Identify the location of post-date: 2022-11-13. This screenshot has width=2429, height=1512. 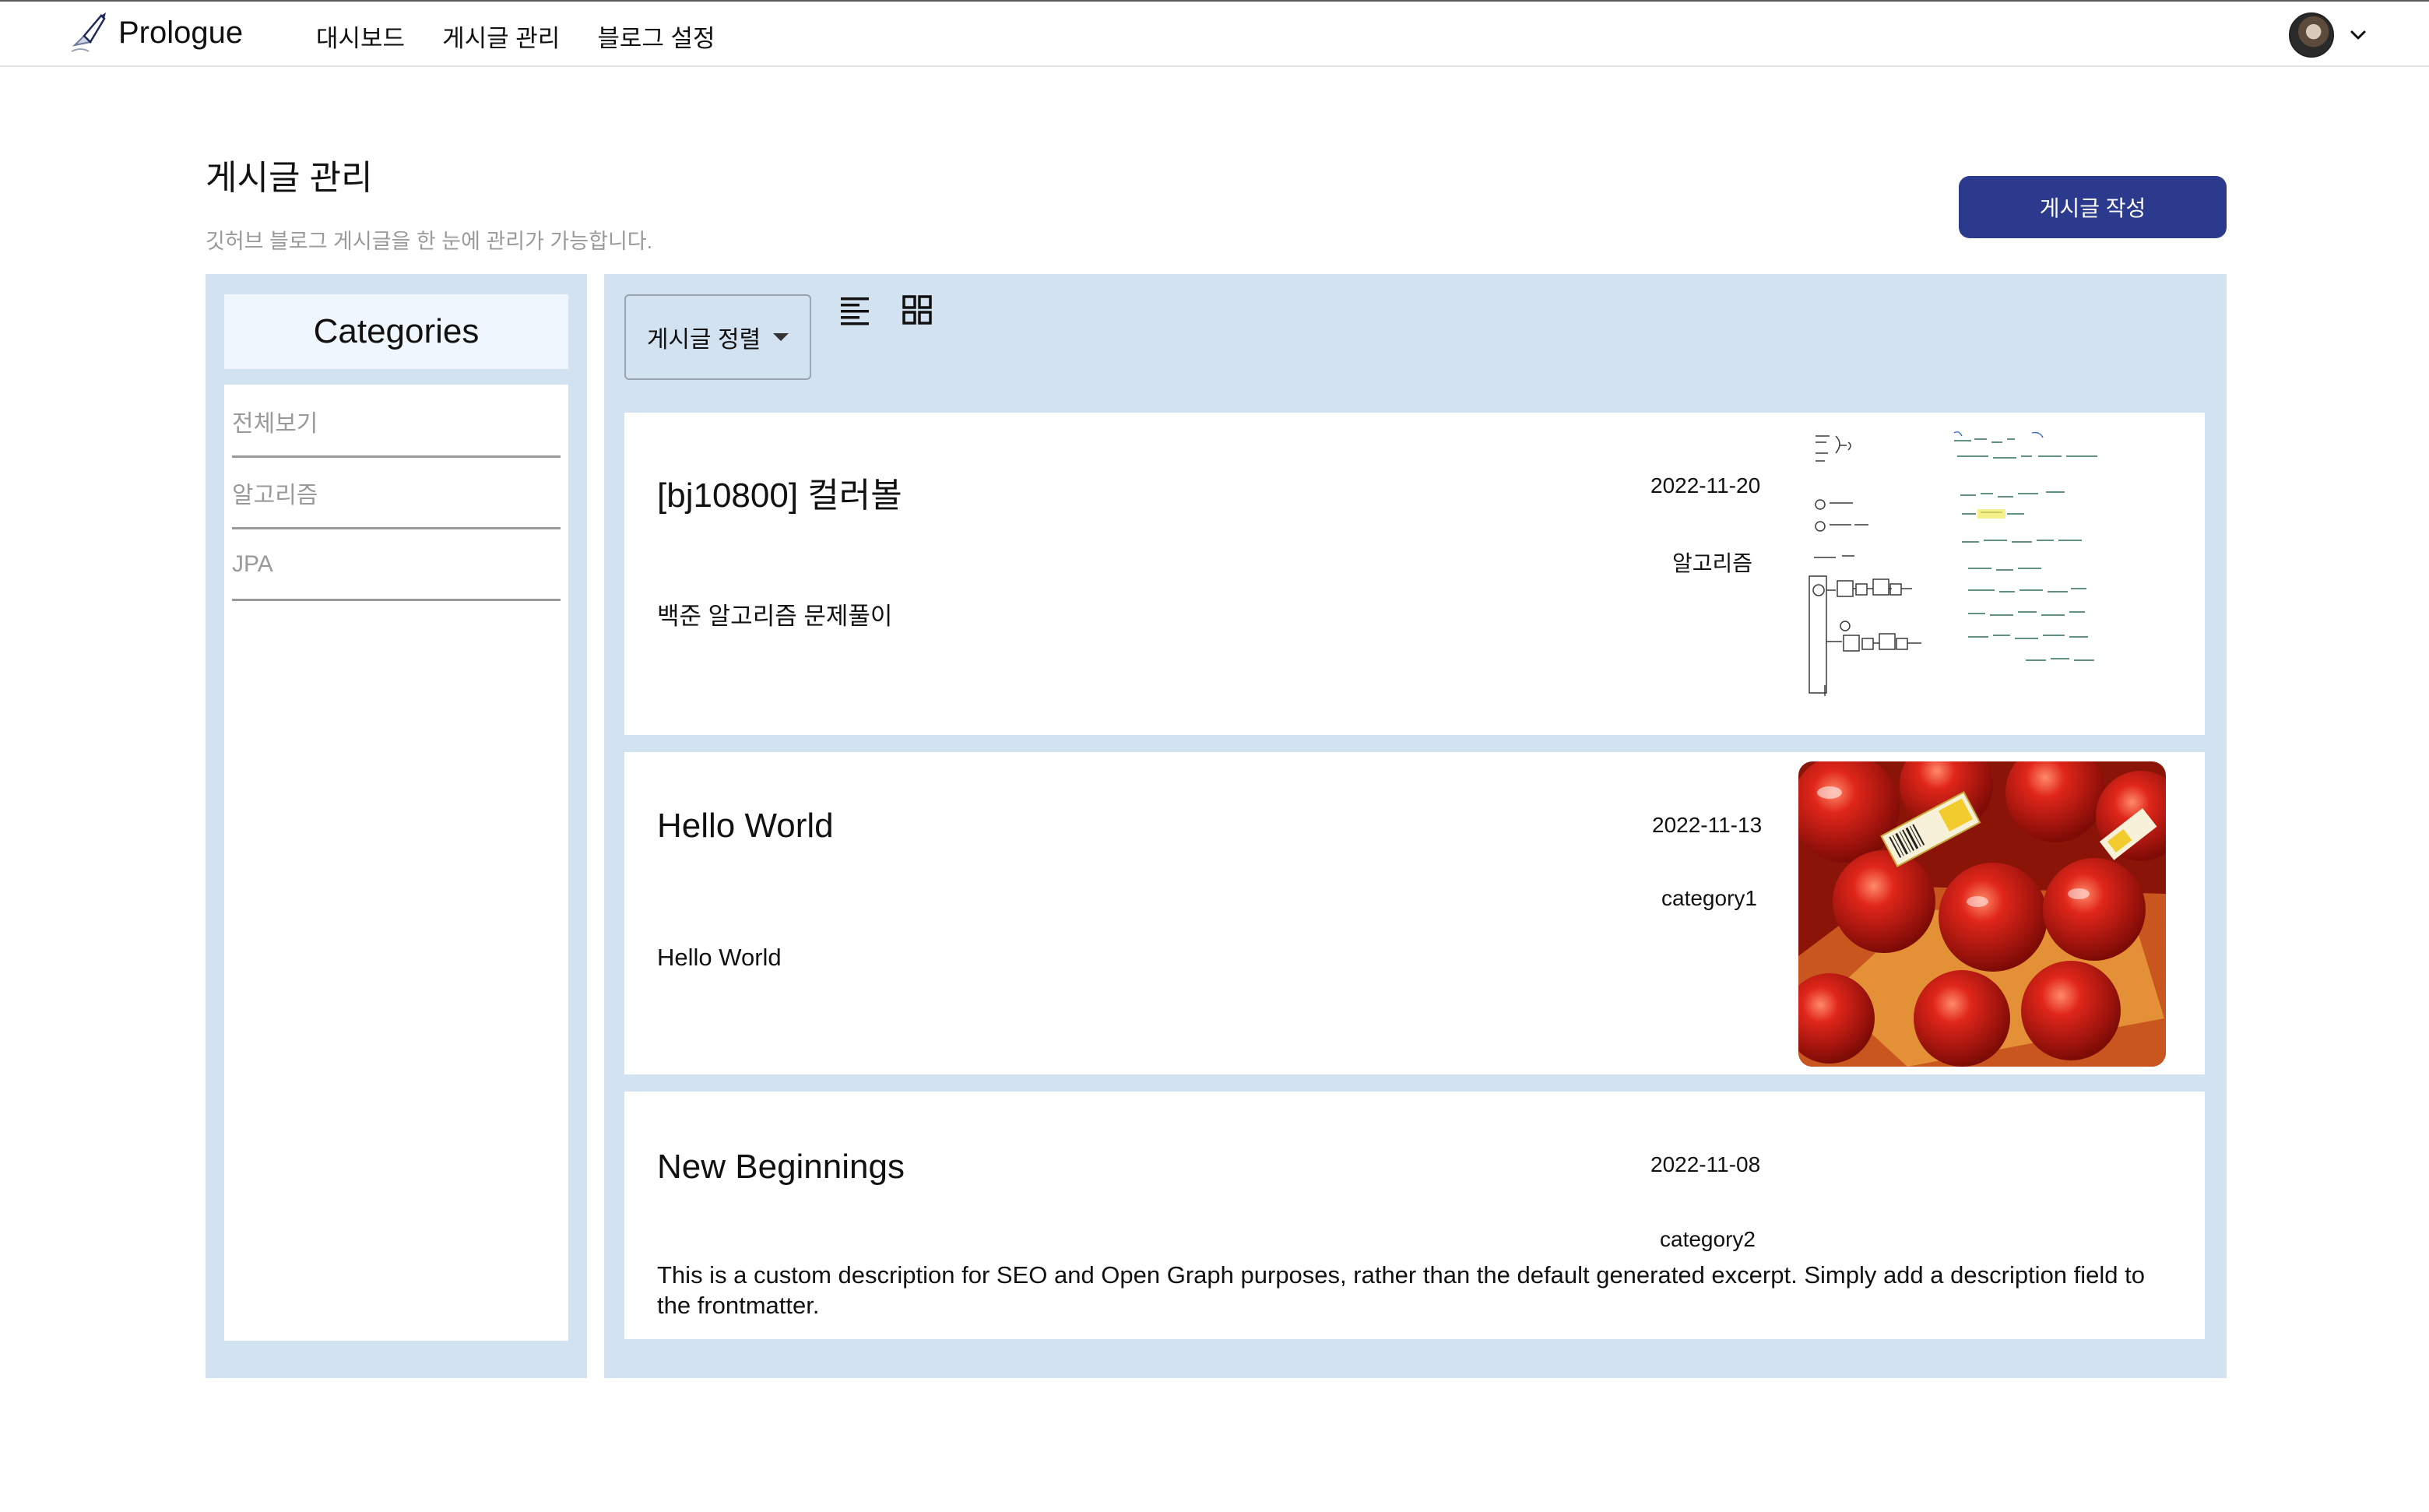
(1707, 825).